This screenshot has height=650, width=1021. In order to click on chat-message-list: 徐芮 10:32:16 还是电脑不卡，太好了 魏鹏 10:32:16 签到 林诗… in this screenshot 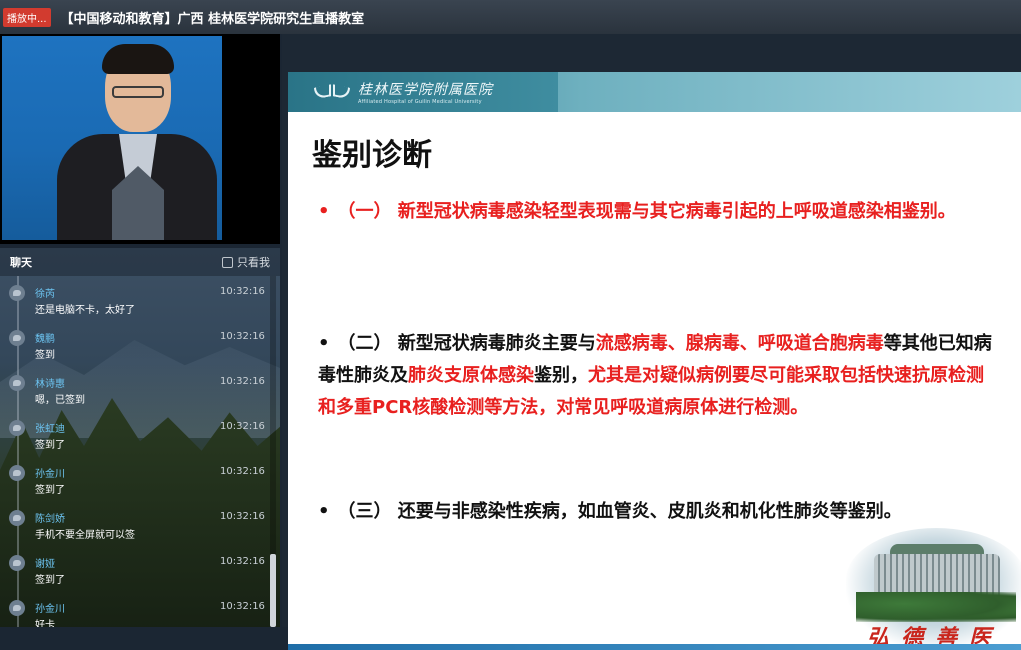, I will do `click(135, 451)`.